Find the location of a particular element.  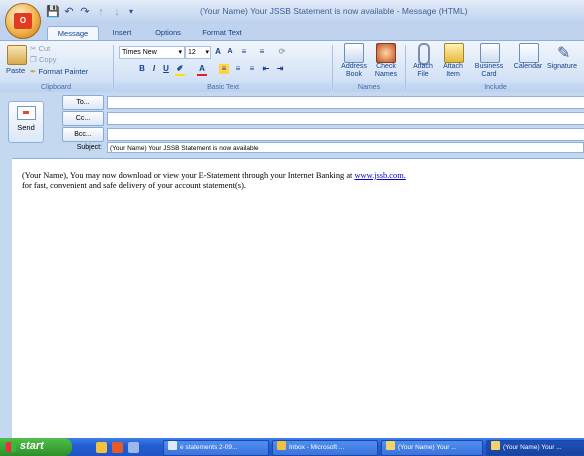

signature-pen-icon: ✎ is located at coordinates (564, 53).